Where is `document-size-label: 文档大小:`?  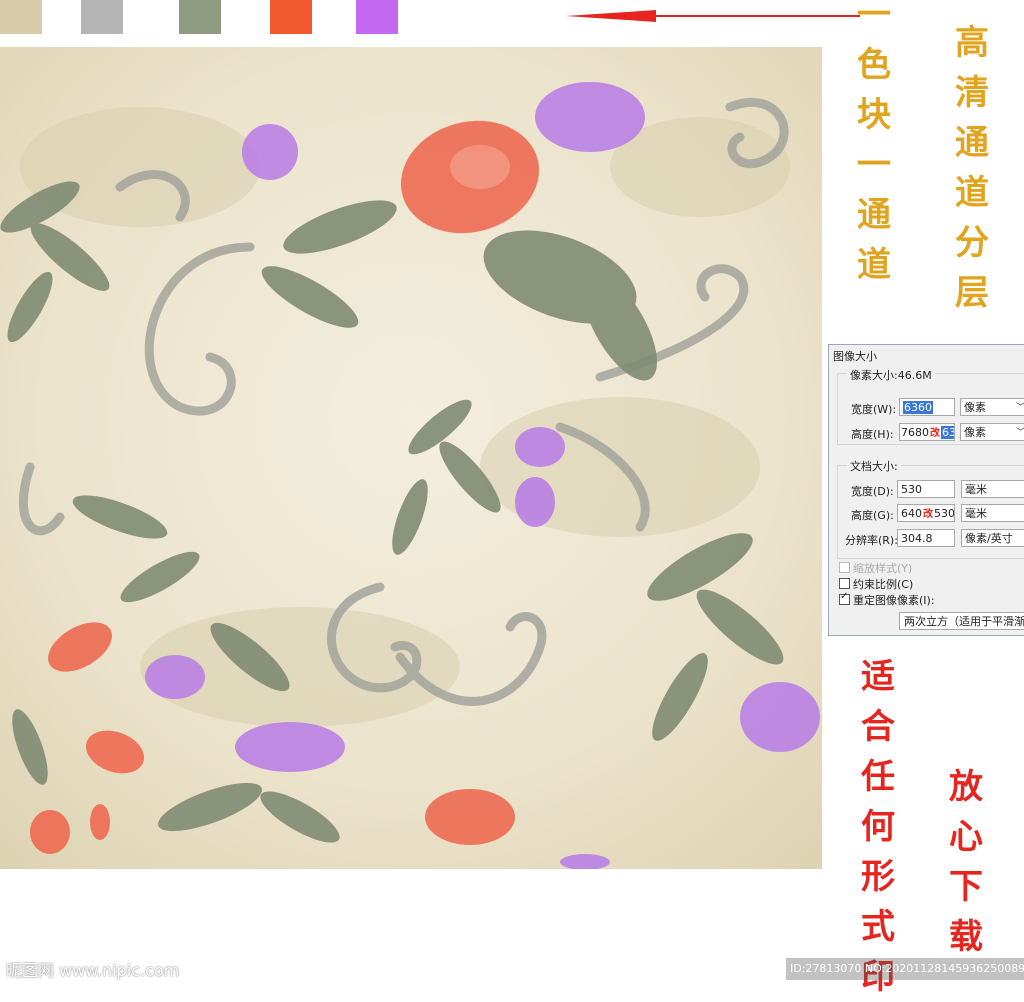 document-size-label: 文档大小: is located at coordinates (874, 466).